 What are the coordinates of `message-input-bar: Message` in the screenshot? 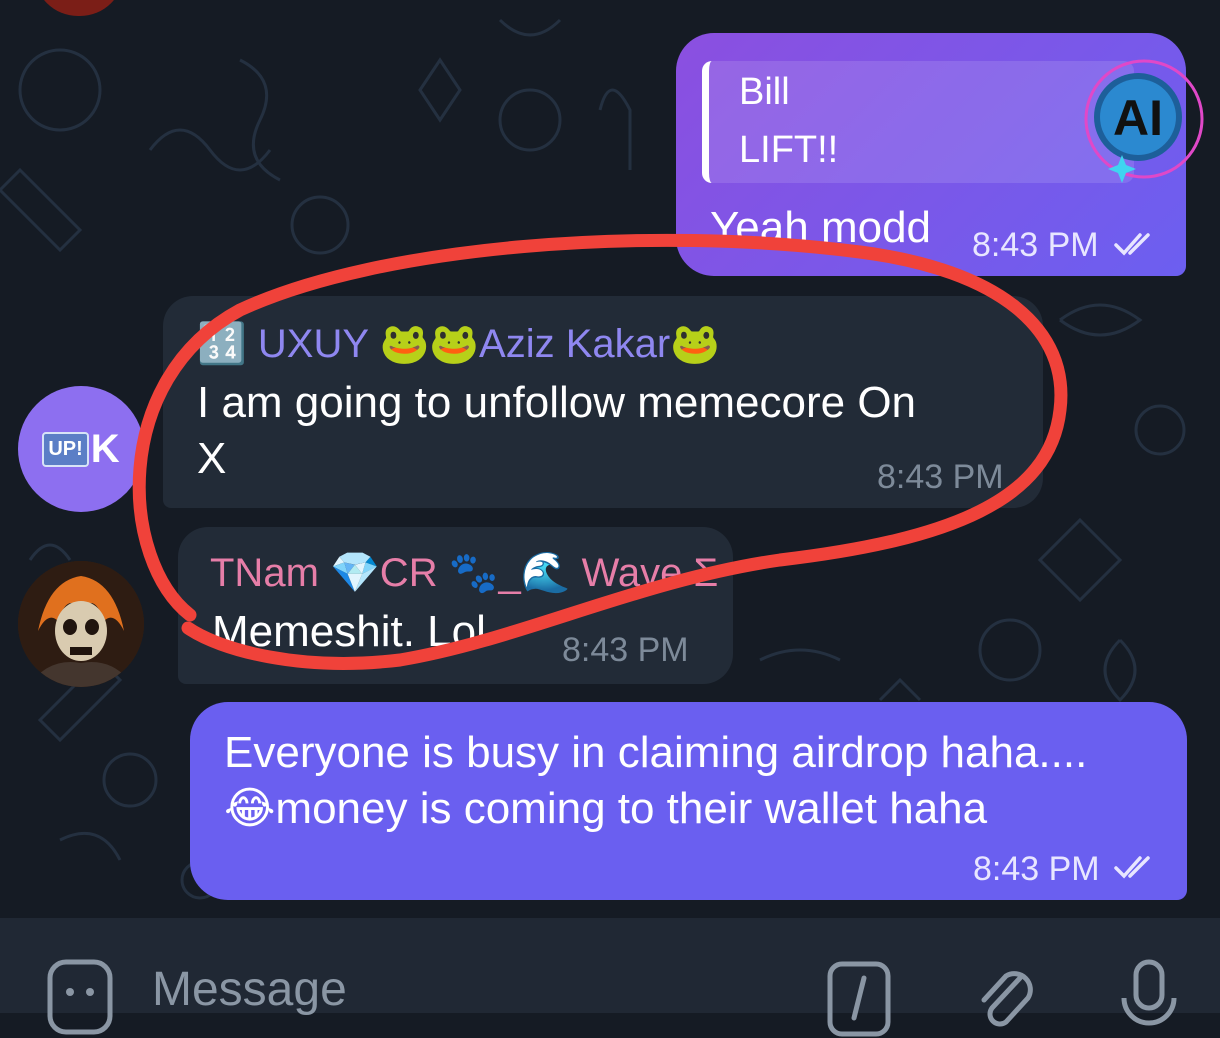 It's located at (610, 977).